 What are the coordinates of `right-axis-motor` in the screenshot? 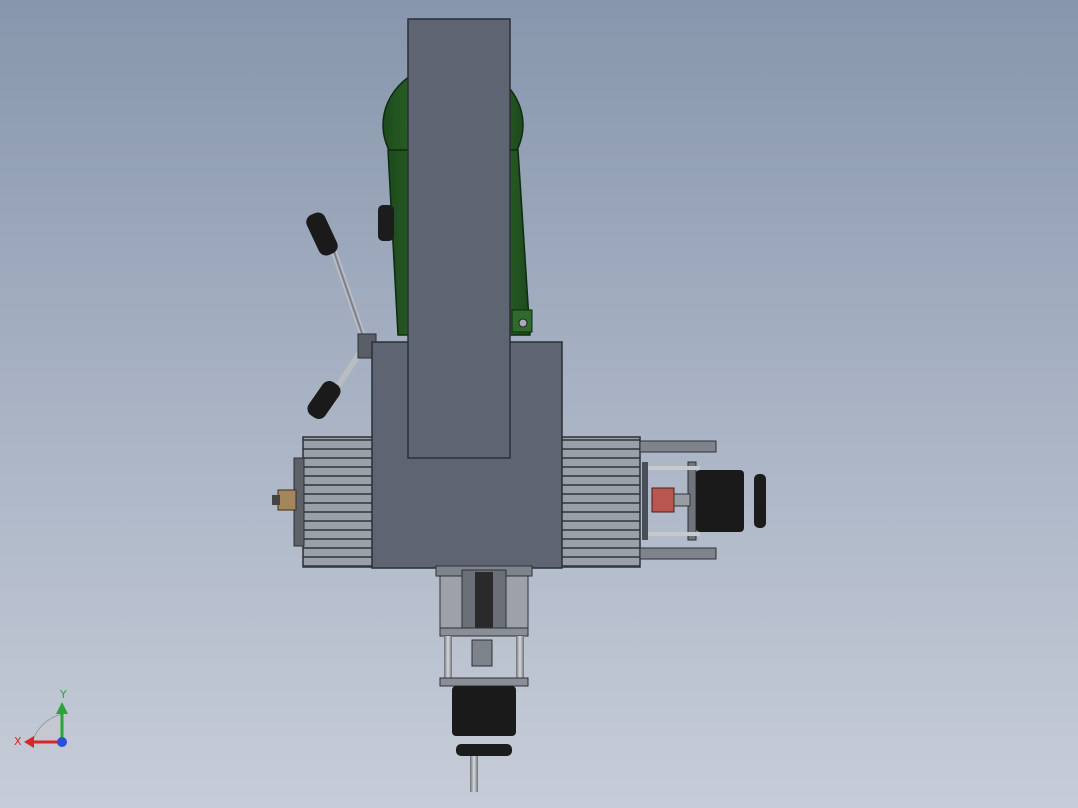 It's located at (600, 502).